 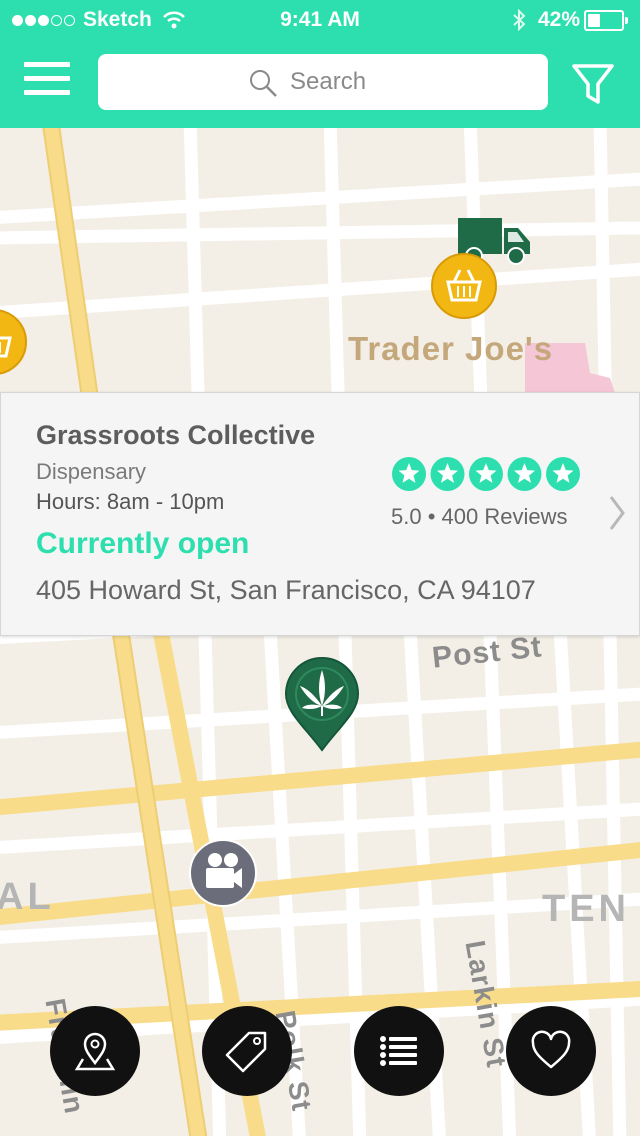 What do you see at coordinates (130, 501) in the screenshot?
I see `place-hours: Hours: 8am - 10pm` at bounding box center [130, 501].